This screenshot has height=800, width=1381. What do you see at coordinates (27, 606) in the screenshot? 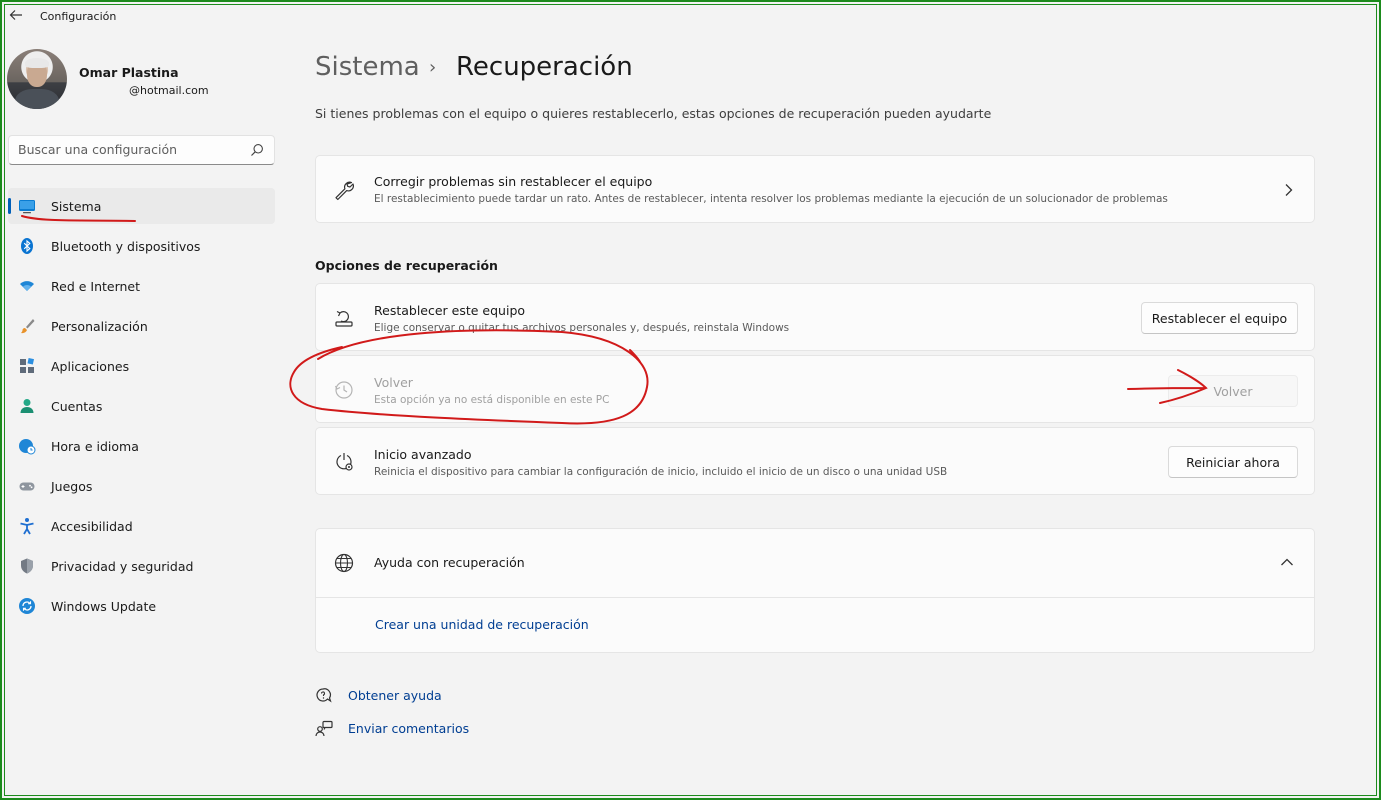
I see `update-icon` at bounding box center [27, 606].